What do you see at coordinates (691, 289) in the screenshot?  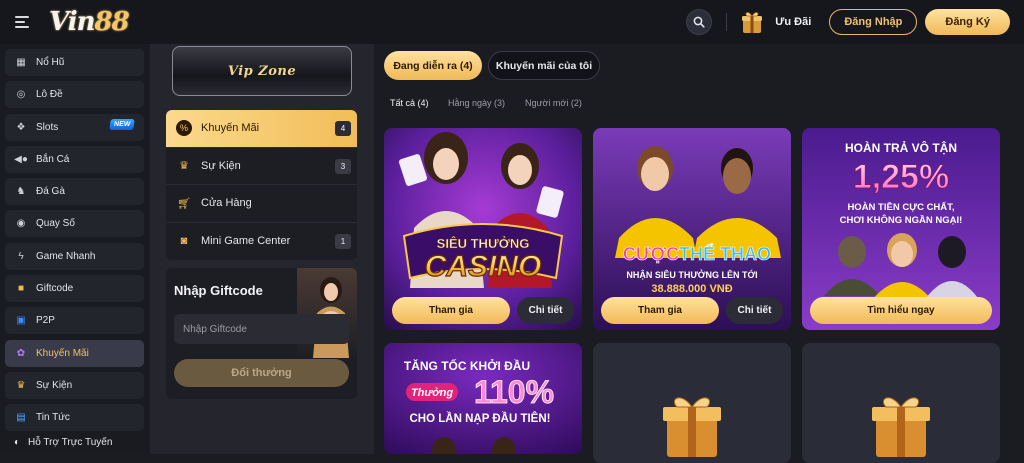 I see `sports-line4: 38.888.000 VNĐ` at bounding box center [691, 289].